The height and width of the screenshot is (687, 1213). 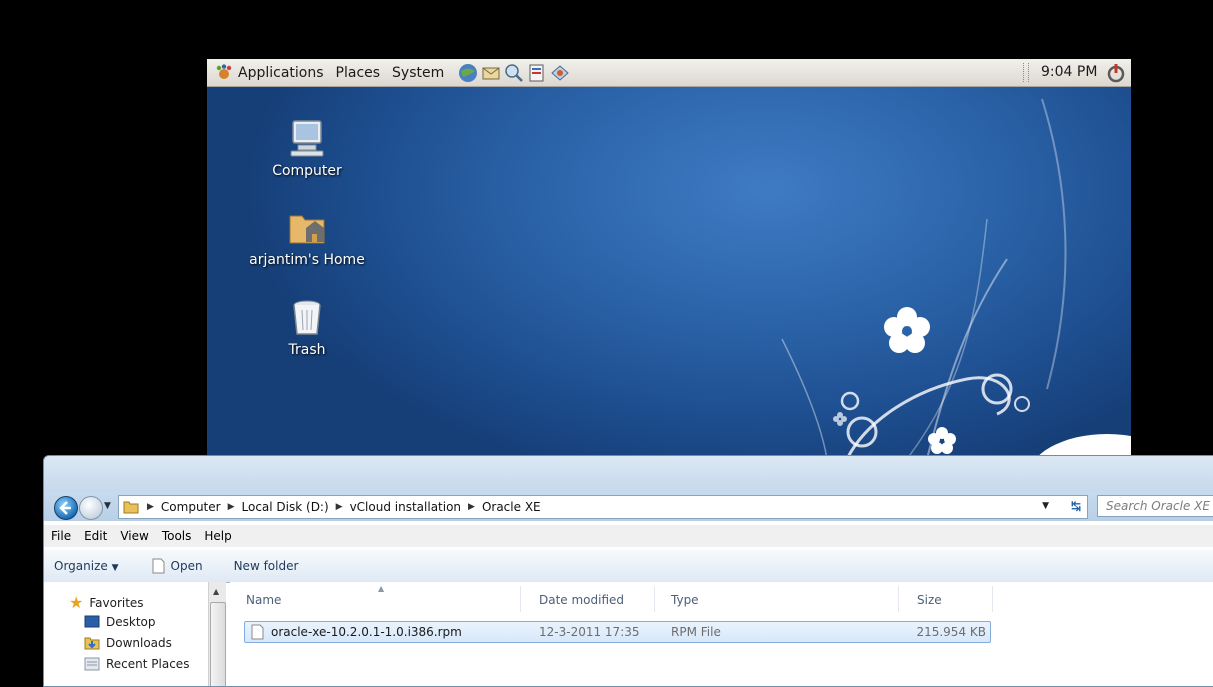 I want to click on back-arrow-icon, so click(x=65, y=508).